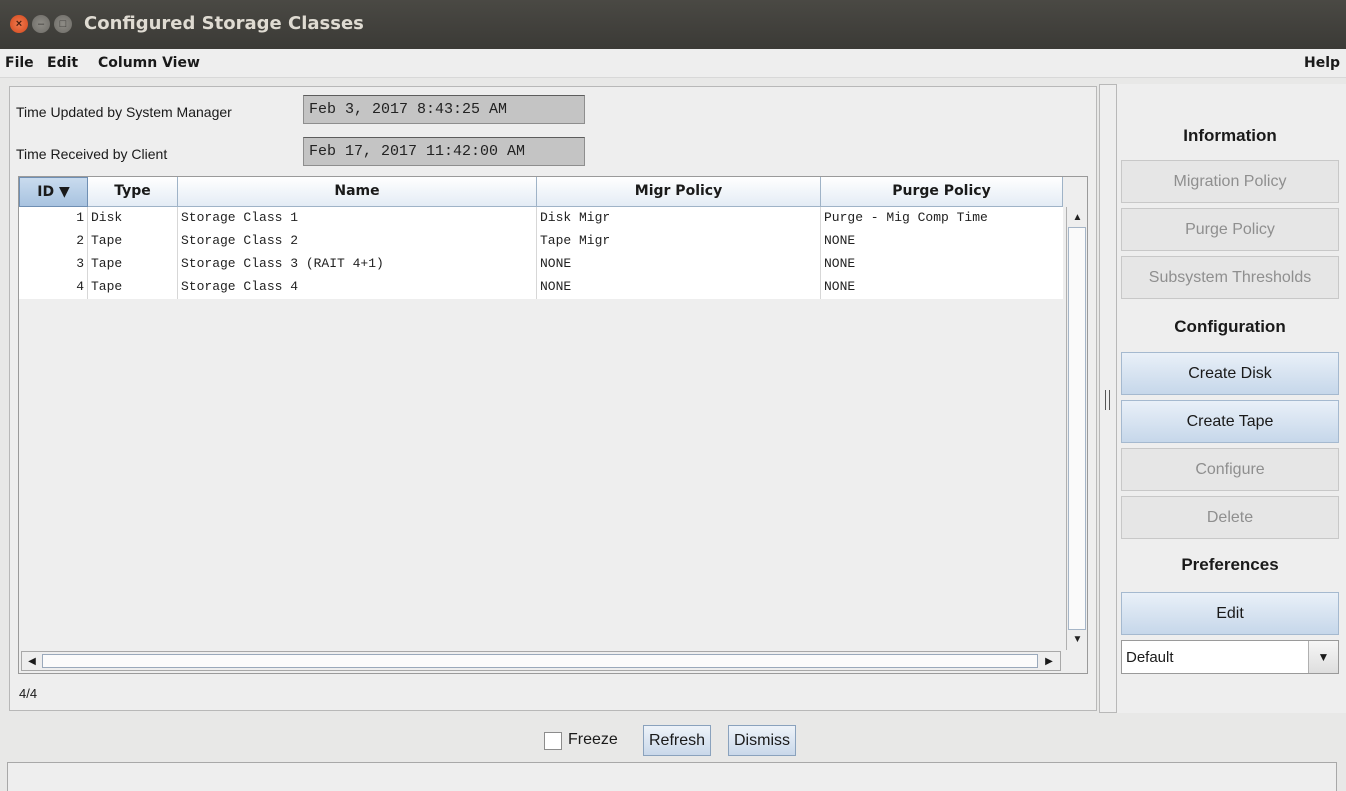  I want to click on create-tape-button: Create Tape, so click(1230, 421).